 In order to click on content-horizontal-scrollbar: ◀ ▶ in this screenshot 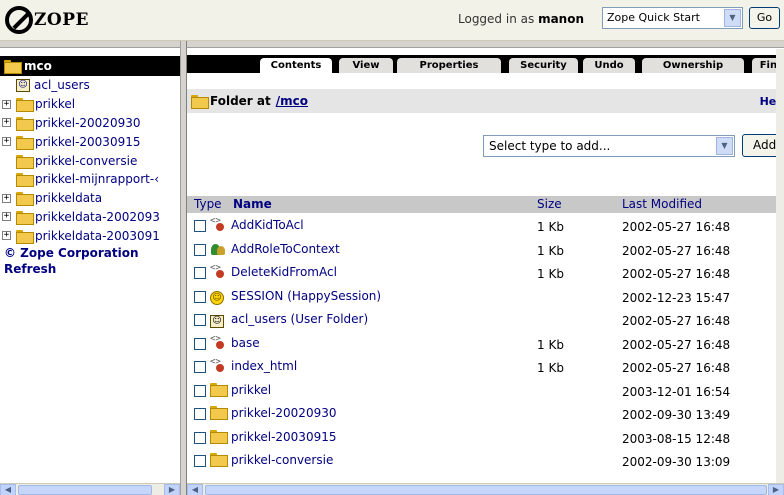, I will do `click(485, 489)`.